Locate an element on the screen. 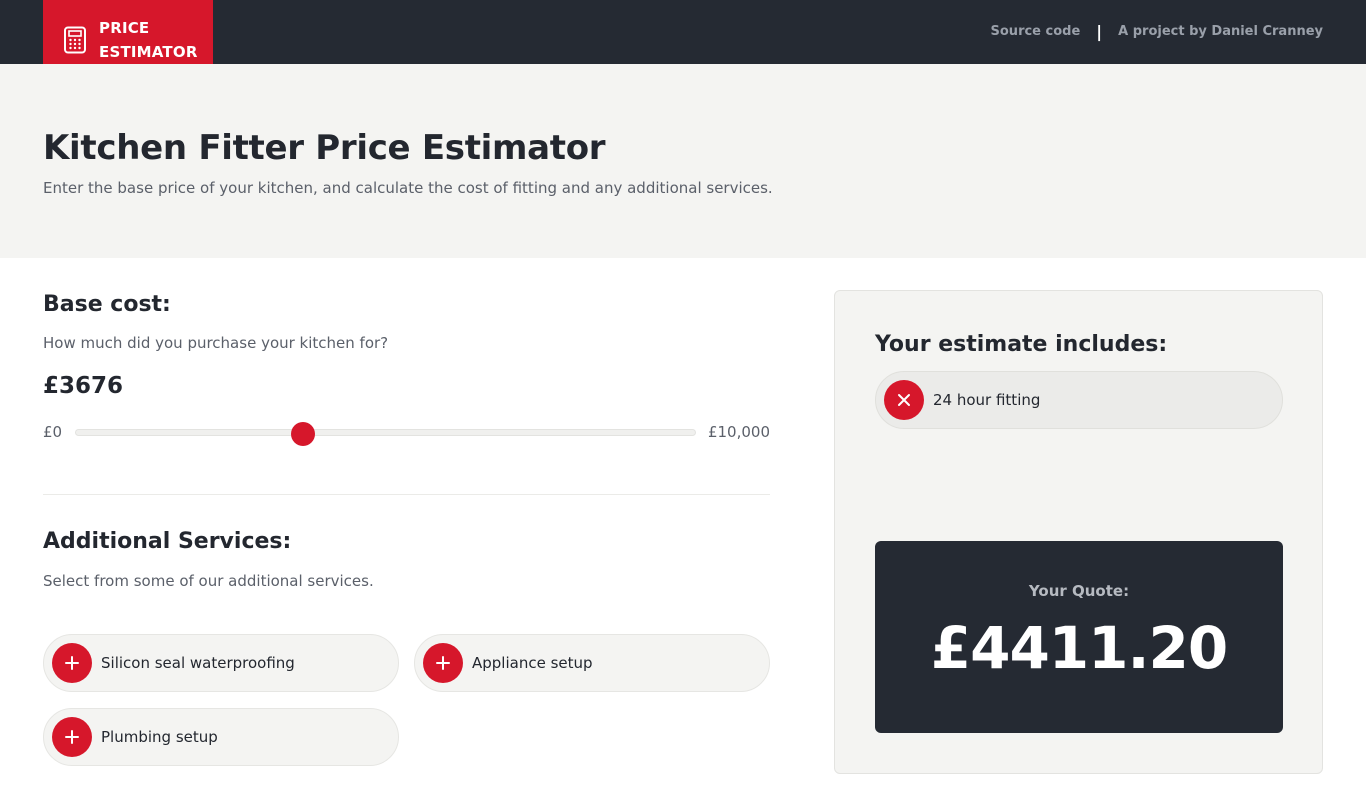  included-24-hour-fitting: 24 hour fitting is located at coordinates (1079, 400).